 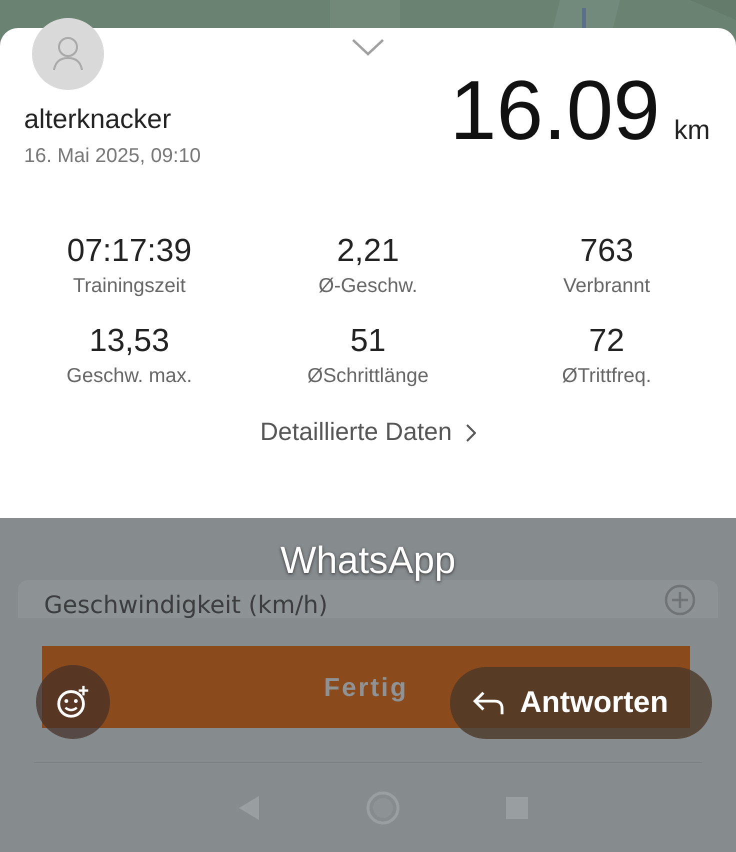 I want to click on stat-value: 72, so click(x=606, y=340).